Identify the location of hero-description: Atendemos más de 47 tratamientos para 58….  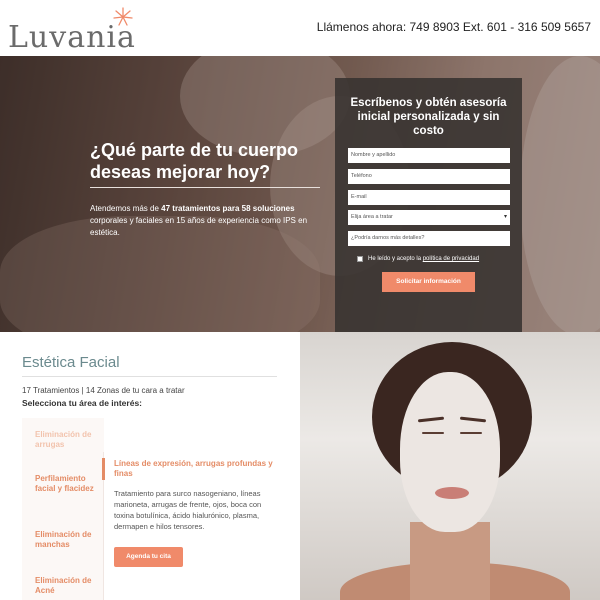
(205, 221).